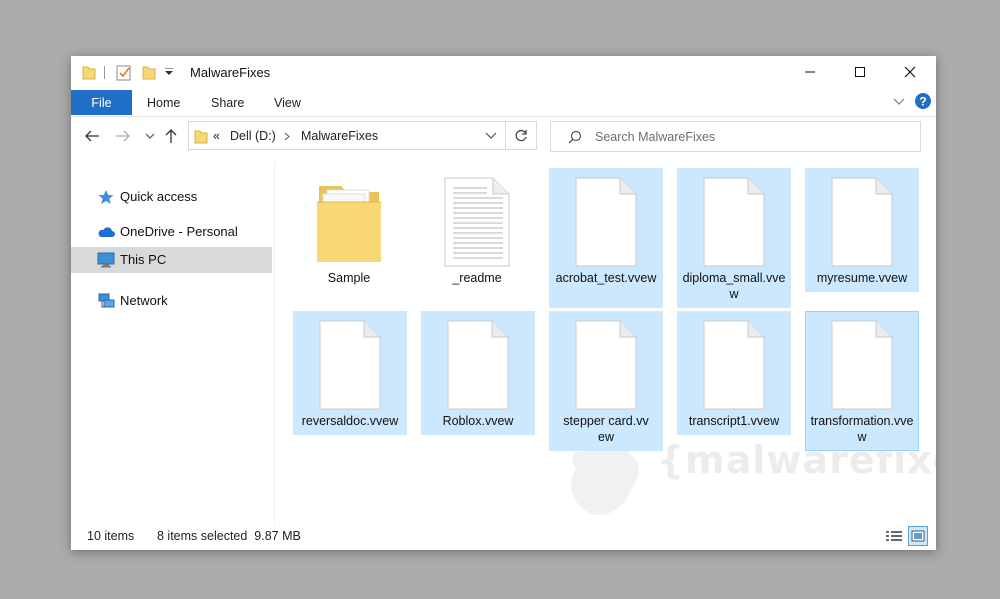 This screenshot has height=599, width=1000. Describe the element at coordinates (349, 278) in the screenshot. I see `file-name: Sample` at that location.